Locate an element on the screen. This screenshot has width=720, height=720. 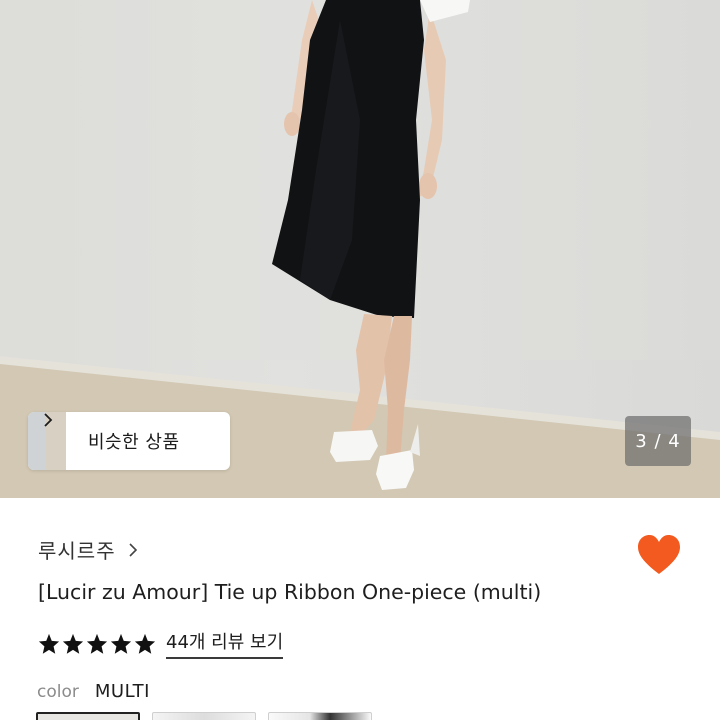
color-value: MULTI is located at coordinates (122, 691).